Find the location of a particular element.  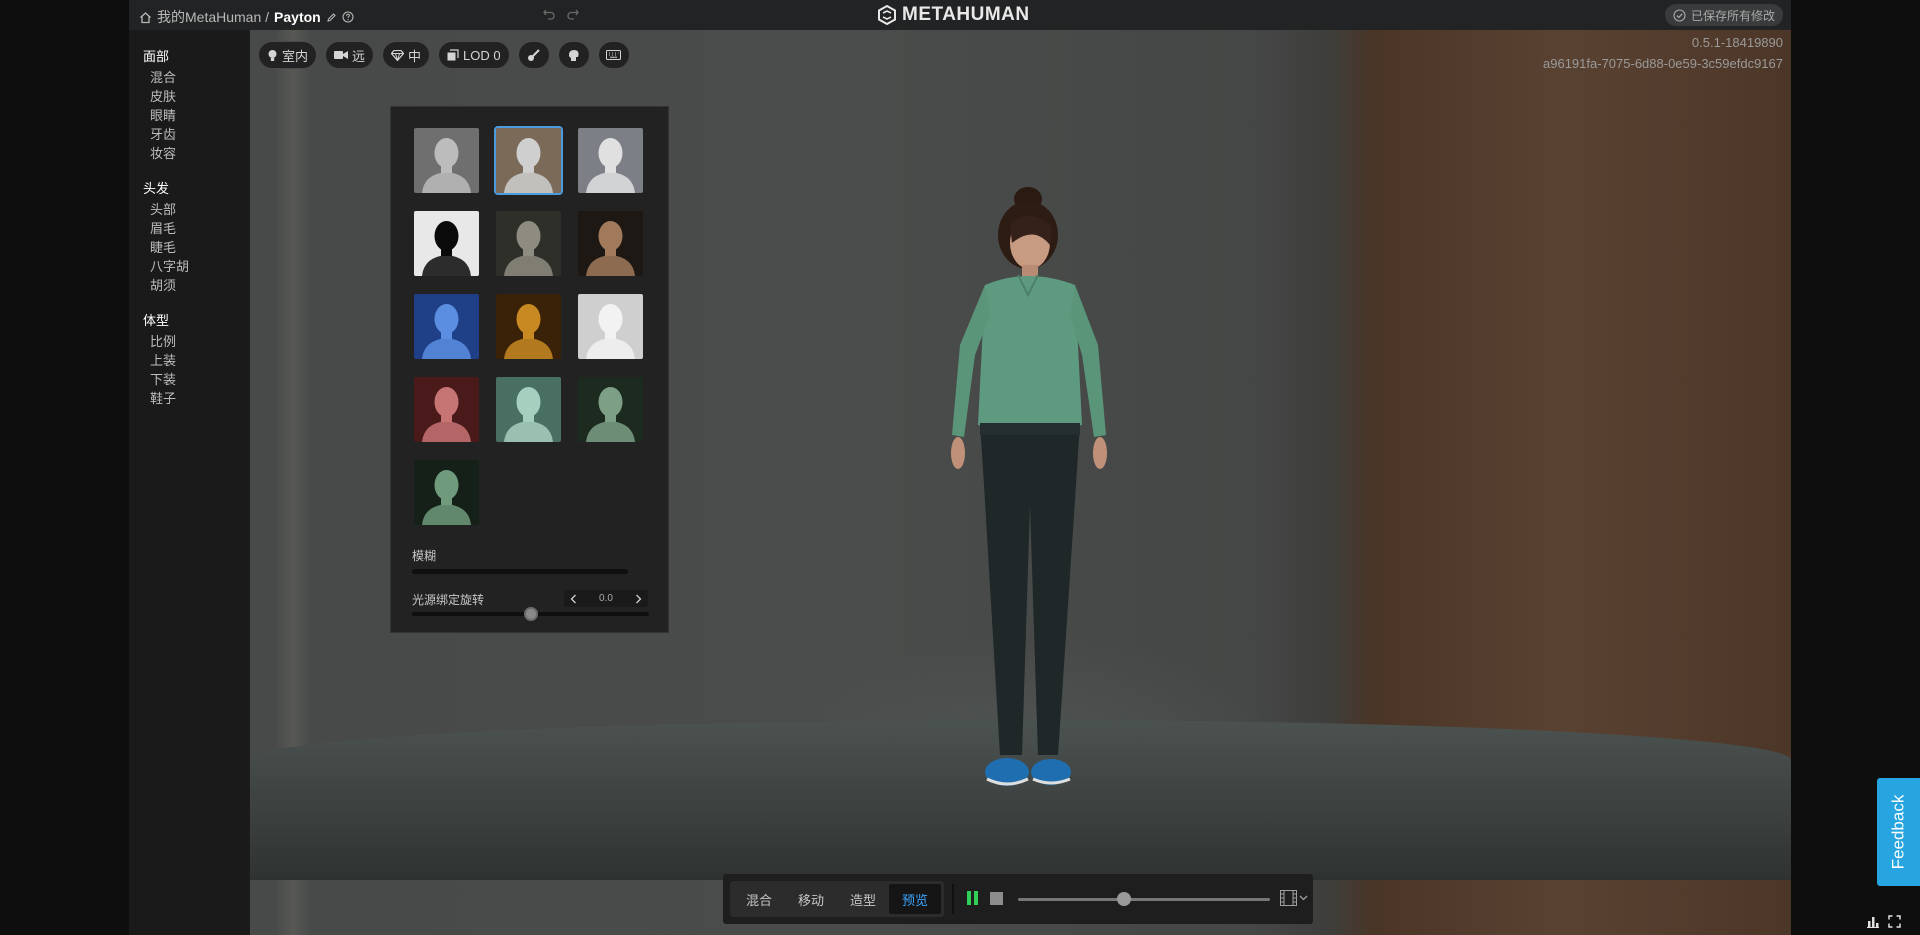

mode-tab: 预览 is located at coordinates (915, 899).